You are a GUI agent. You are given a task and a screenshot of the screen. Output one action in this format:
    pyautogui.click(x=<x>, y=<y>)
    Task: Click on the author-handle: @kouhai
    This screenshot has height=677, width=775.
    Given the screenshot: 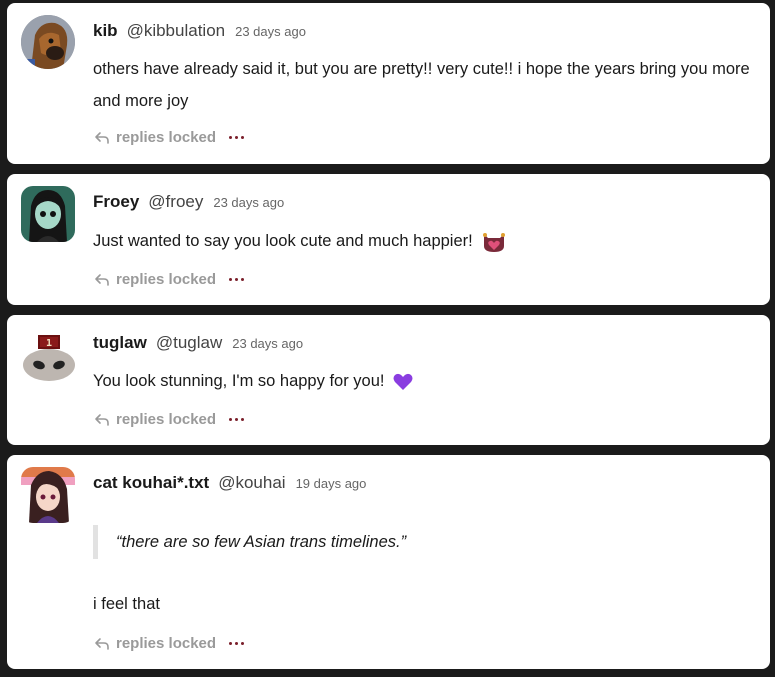 What is the action you would take?
    pyautogui.click(x=251, y=483)
    